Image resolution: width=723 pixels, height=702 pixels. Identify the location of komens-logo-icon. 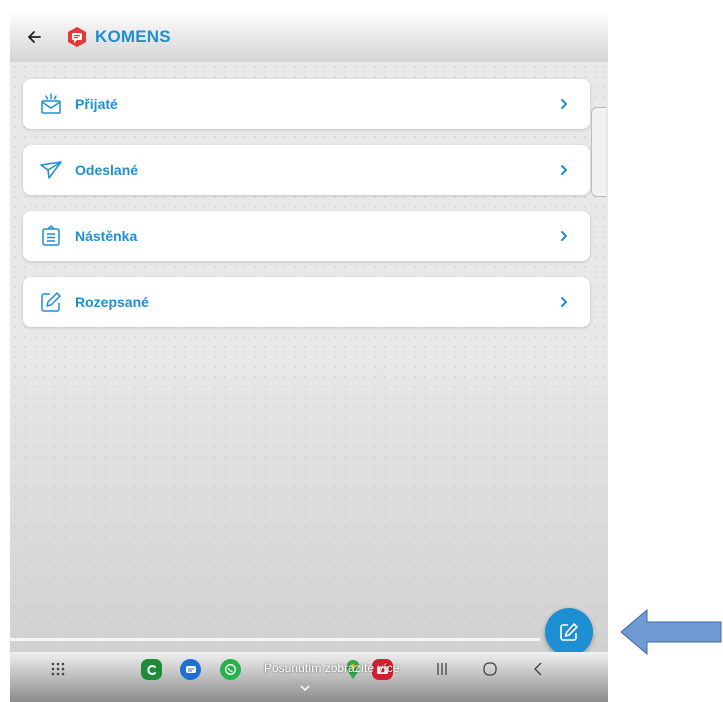
(77, 37).